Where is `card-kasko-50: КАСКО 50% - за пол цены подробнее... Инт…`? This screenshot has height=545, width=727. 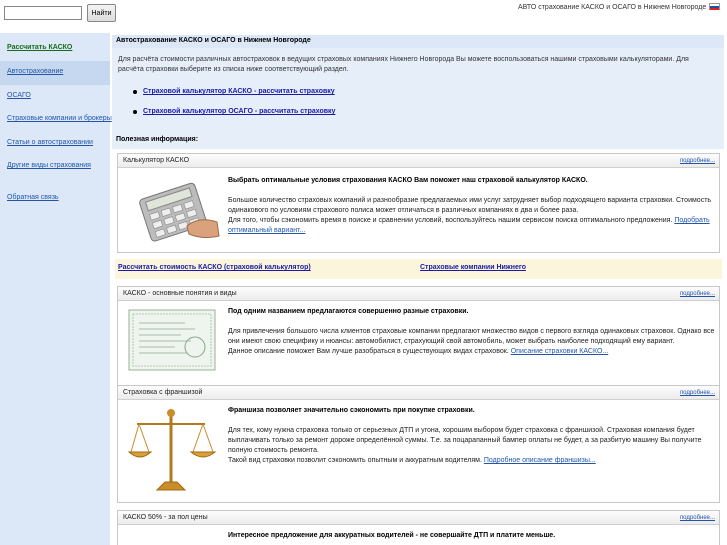 card-kasko-50: КАСКО 50% - за пол цены подробнее... Инт… is located at coordinates (418, 527).